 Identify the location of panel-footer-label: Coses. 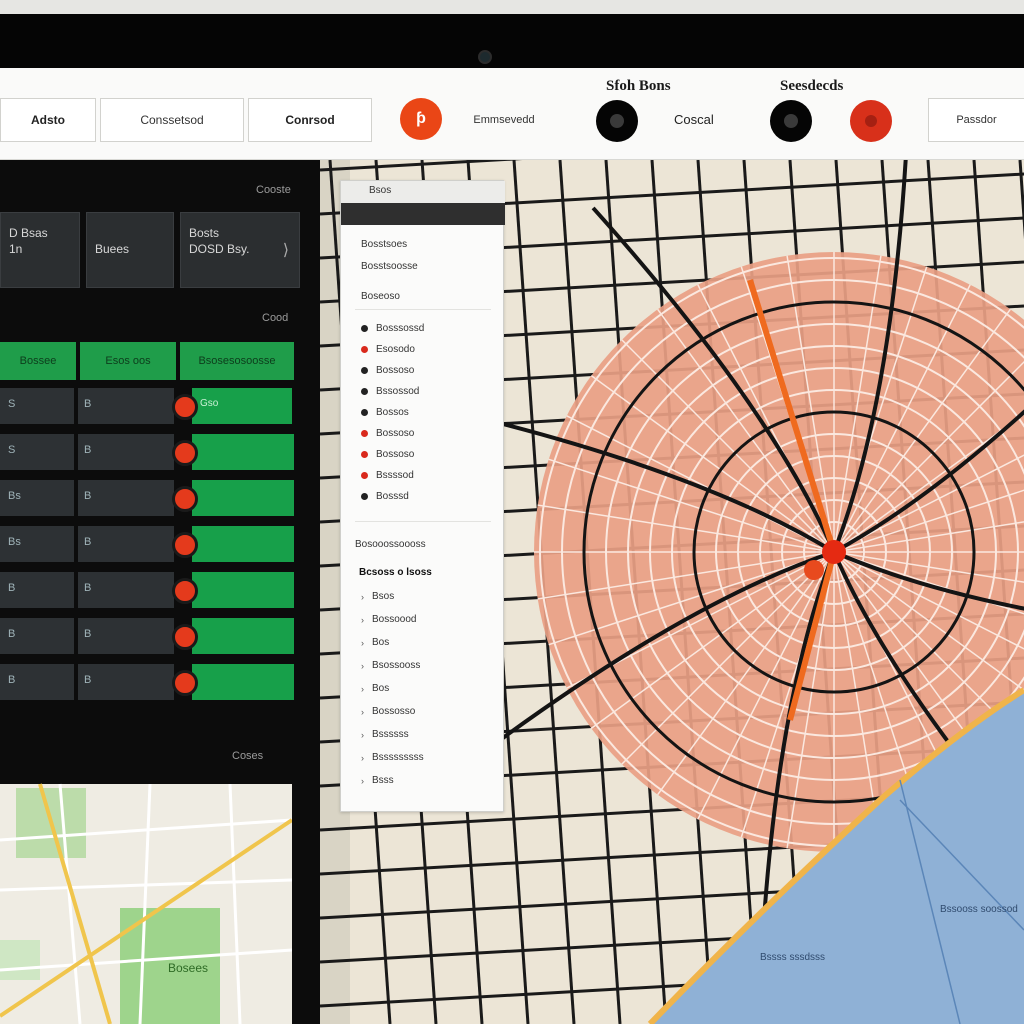
(248, 756).